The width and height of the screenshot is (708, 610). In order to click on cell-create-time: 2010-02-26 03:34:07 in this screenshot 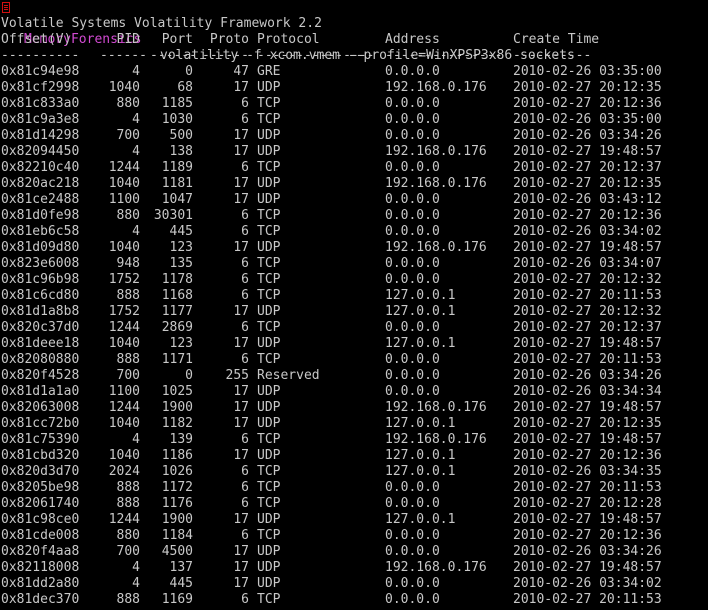, I will do `click(587, 263)`.